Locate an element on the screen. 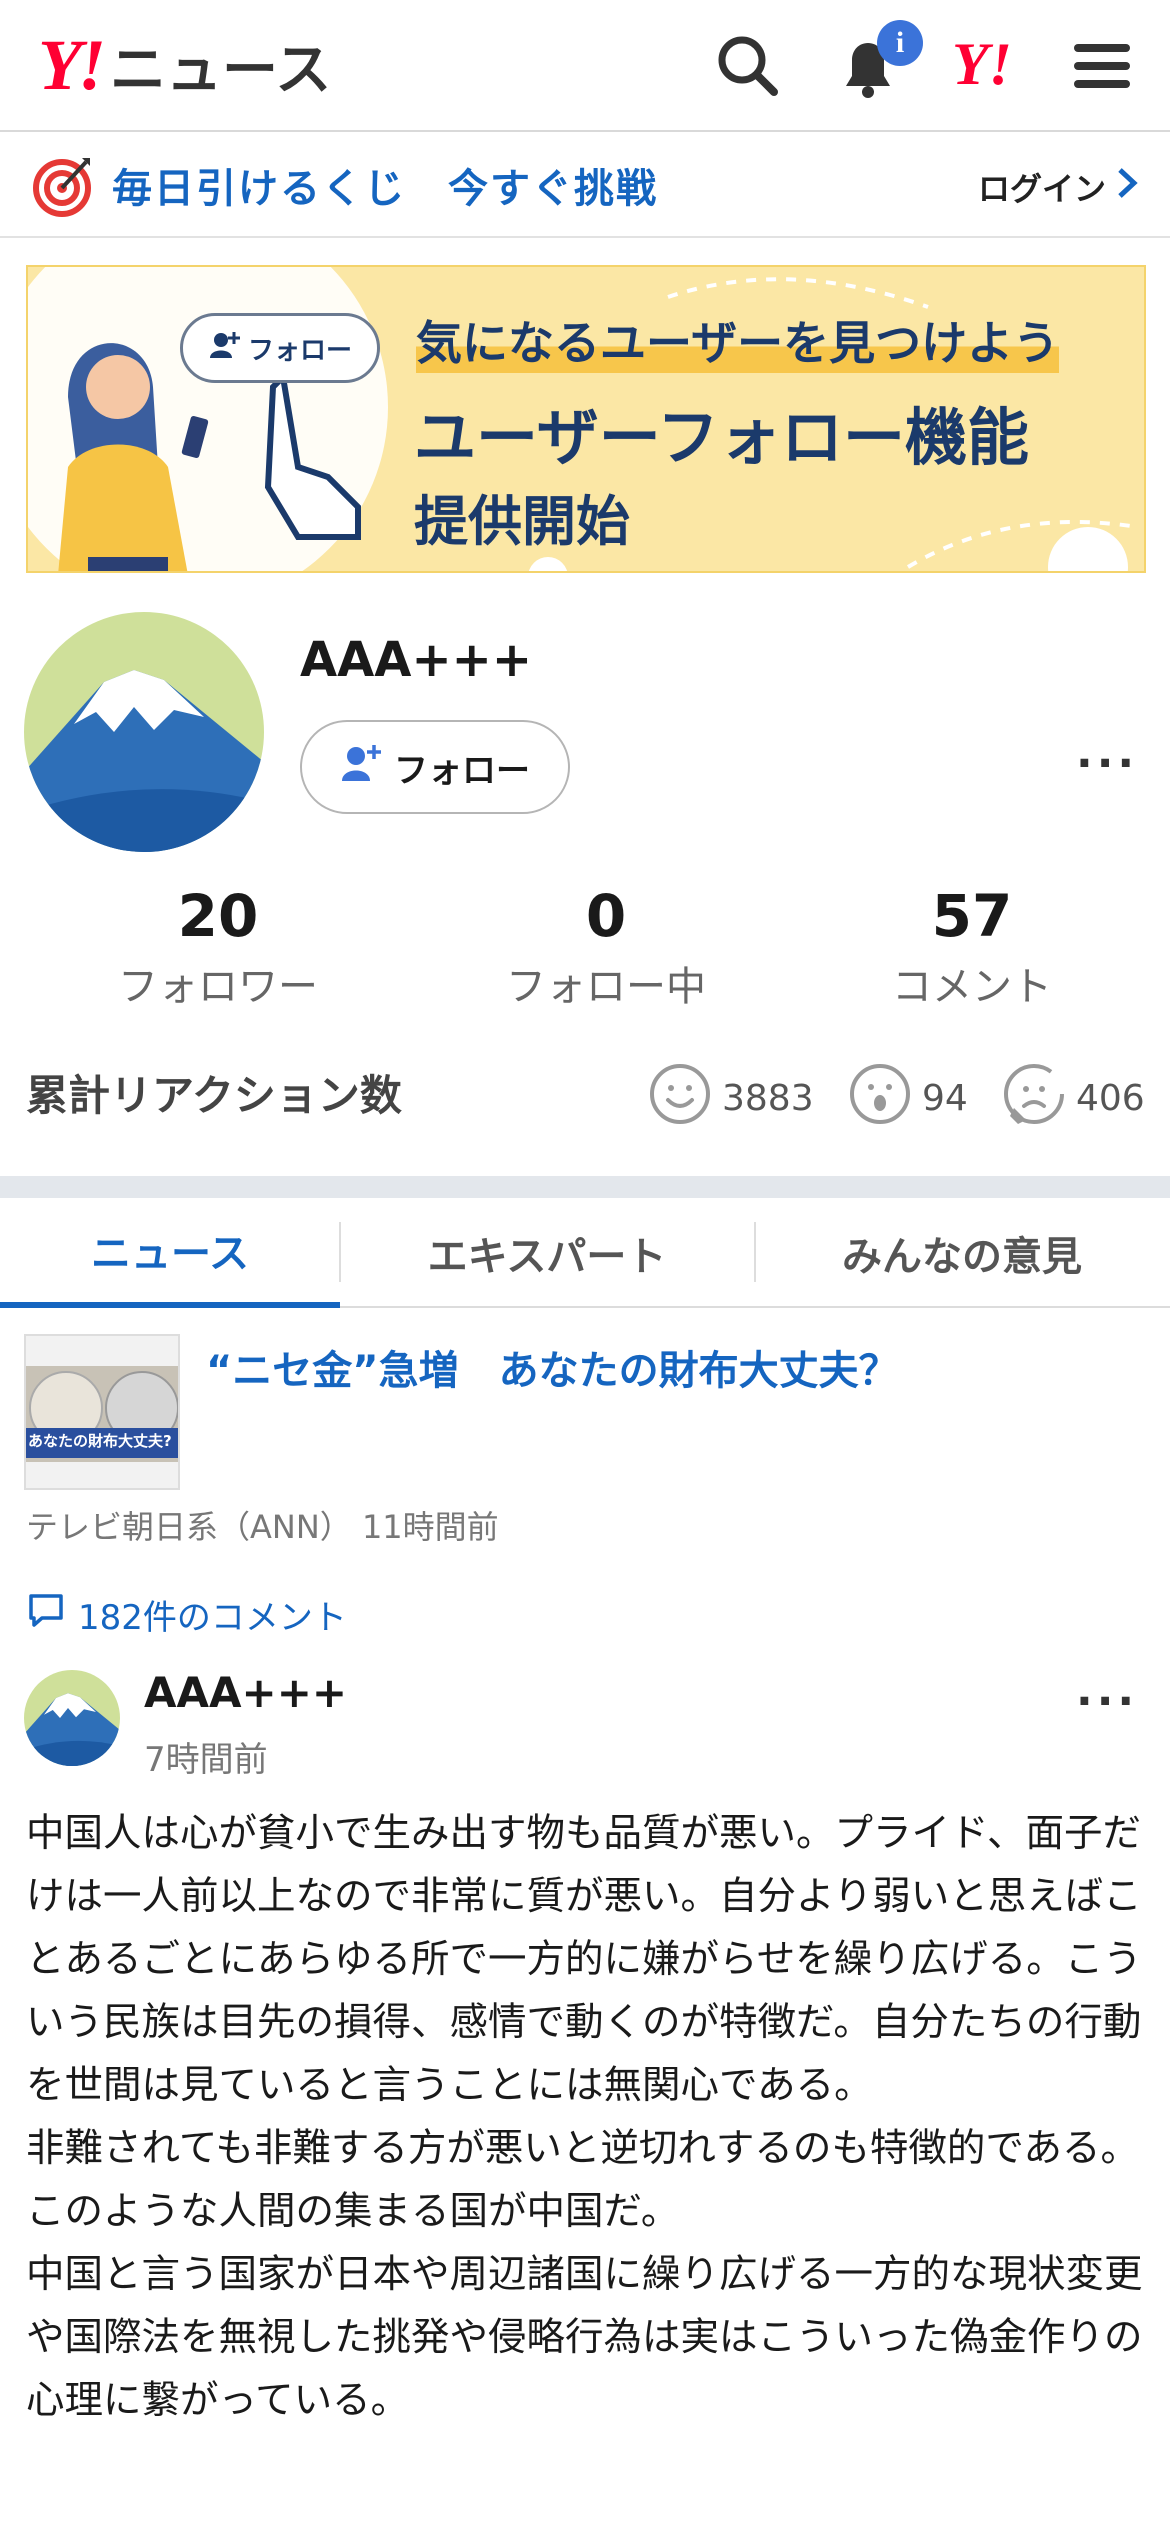  chevron-right-icon is located at coordinates (1128, 187).